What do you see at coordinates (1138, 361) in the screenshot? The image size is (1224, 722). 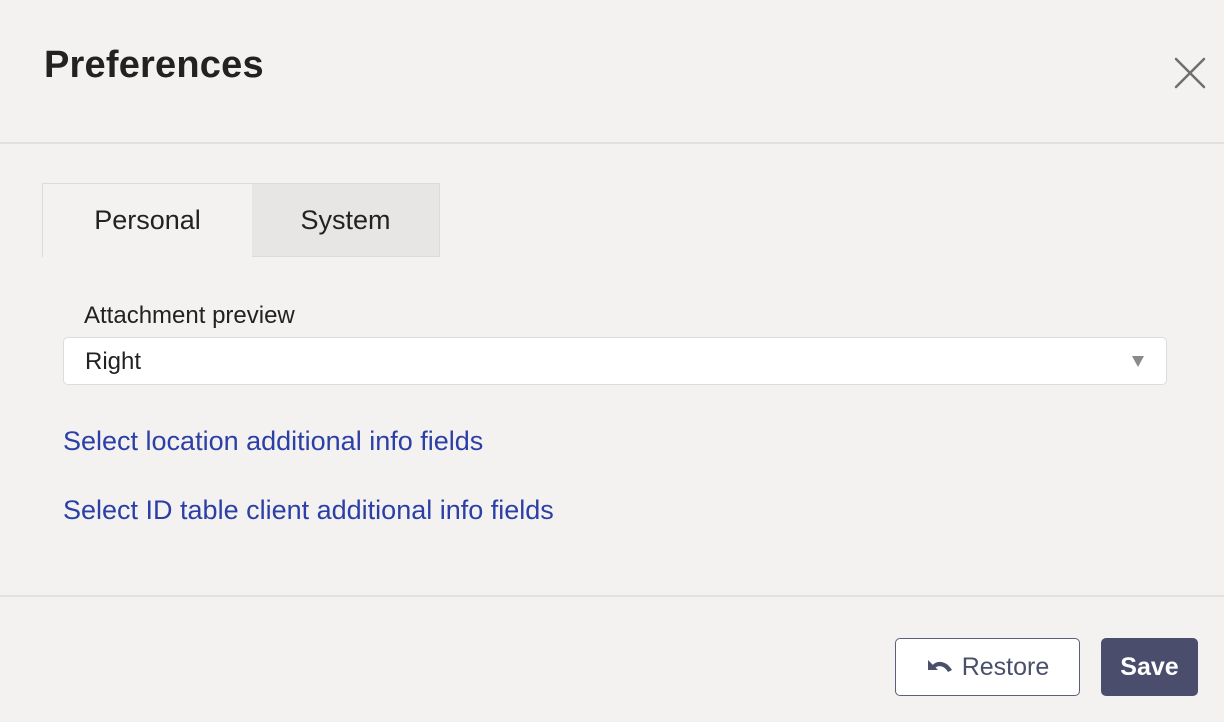 I see `dropdown-arrow-icon` at bounding box center [1138, 361].